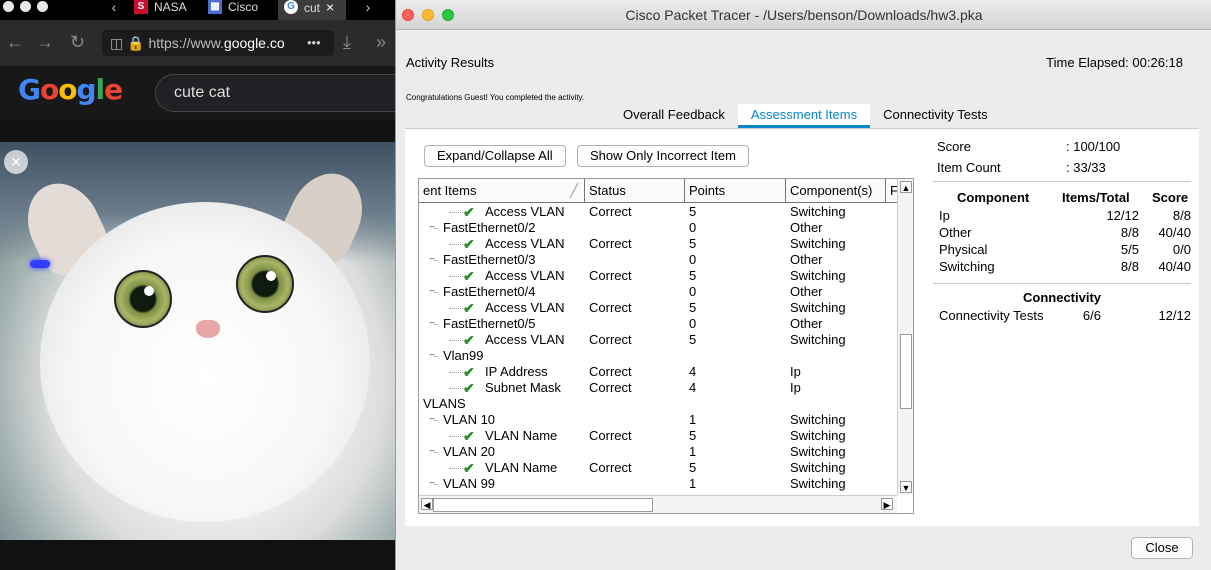 Image resolution: width=1211 pixels, height=570 pixels. Describe the element at coordinates (40, 264) in the screenshot. I see `blue-light` at that location.